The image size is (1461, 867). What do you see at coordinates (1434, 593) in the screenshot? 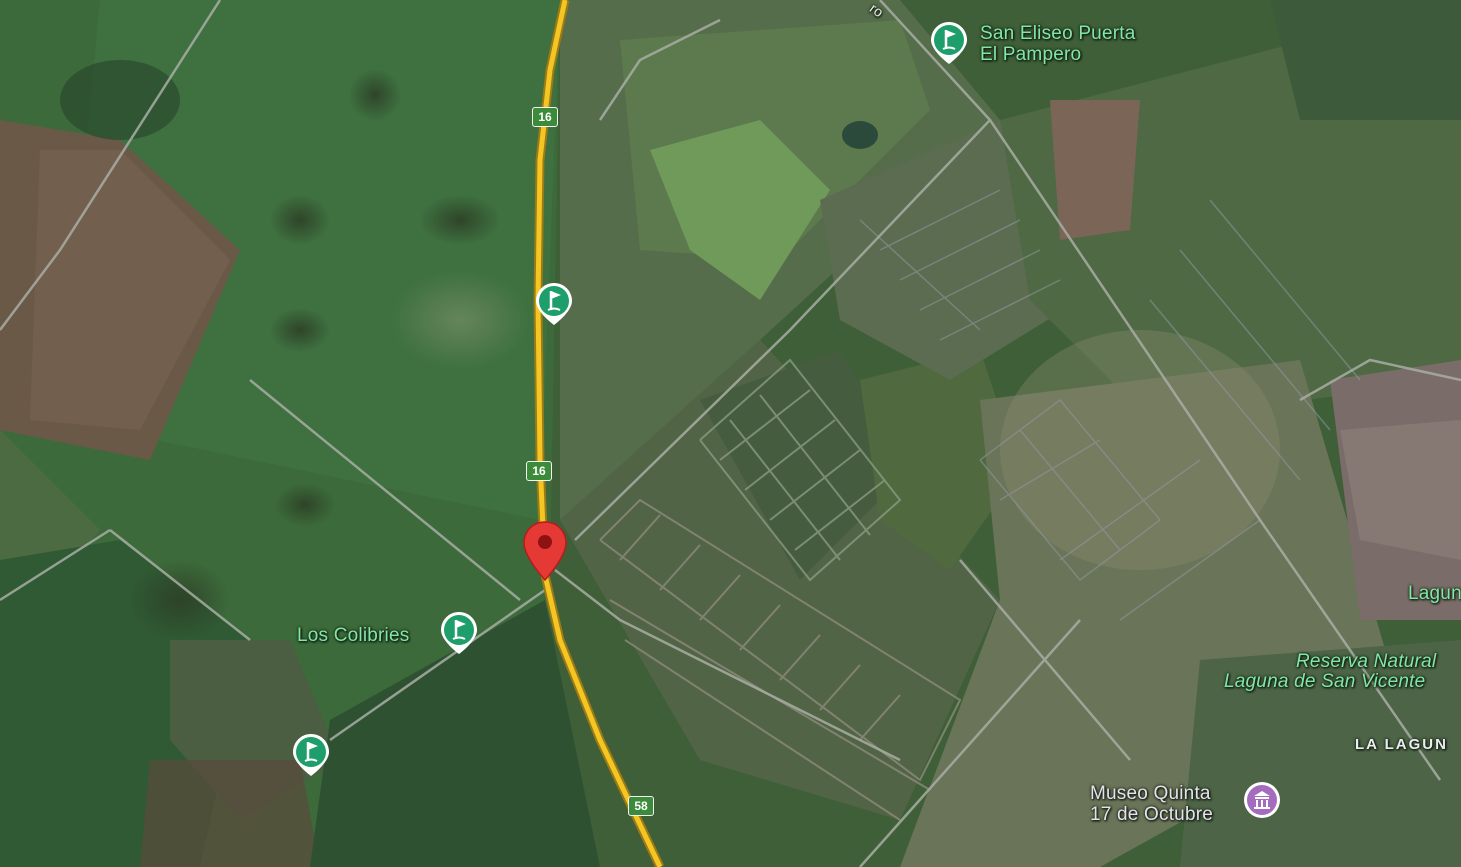
I see `laguna-label-cut: Lagun` at bounding box center [1434, 593].